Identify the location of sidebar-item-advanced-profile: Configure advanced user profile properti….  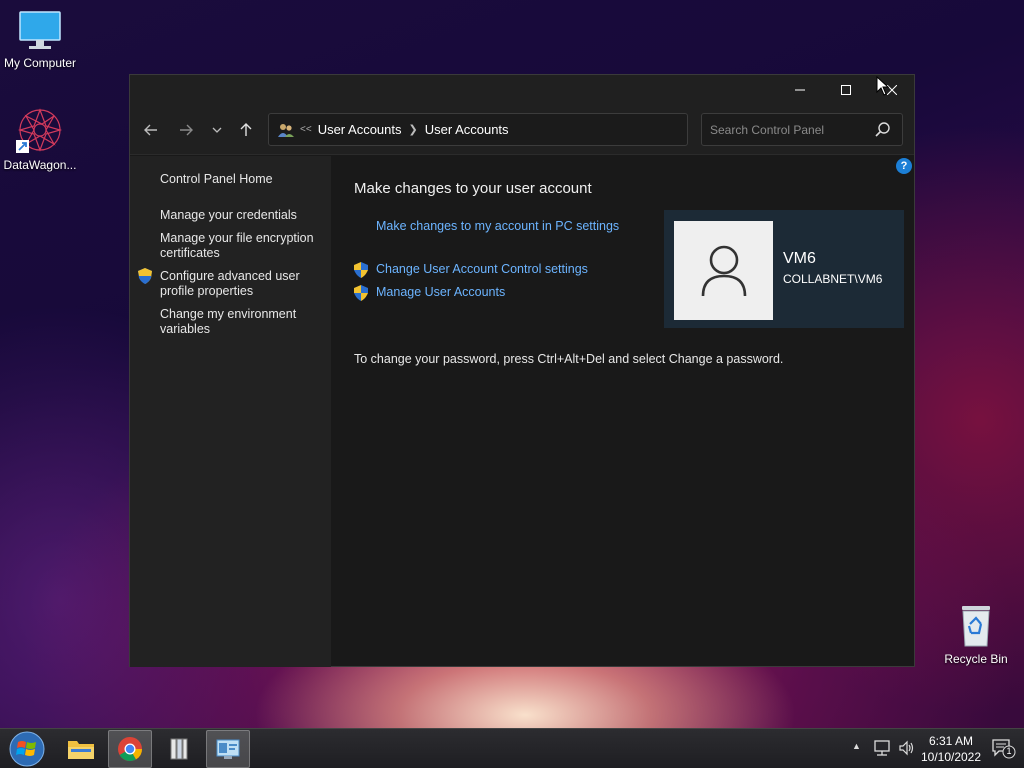
(242, 284).